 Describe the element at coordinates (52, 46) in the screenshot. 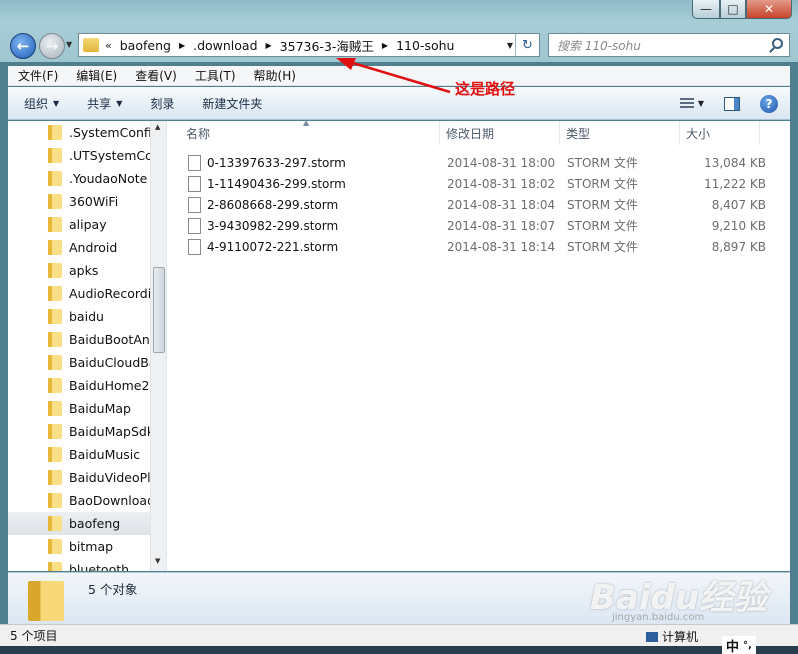

I see `forward-button: →` at that location.